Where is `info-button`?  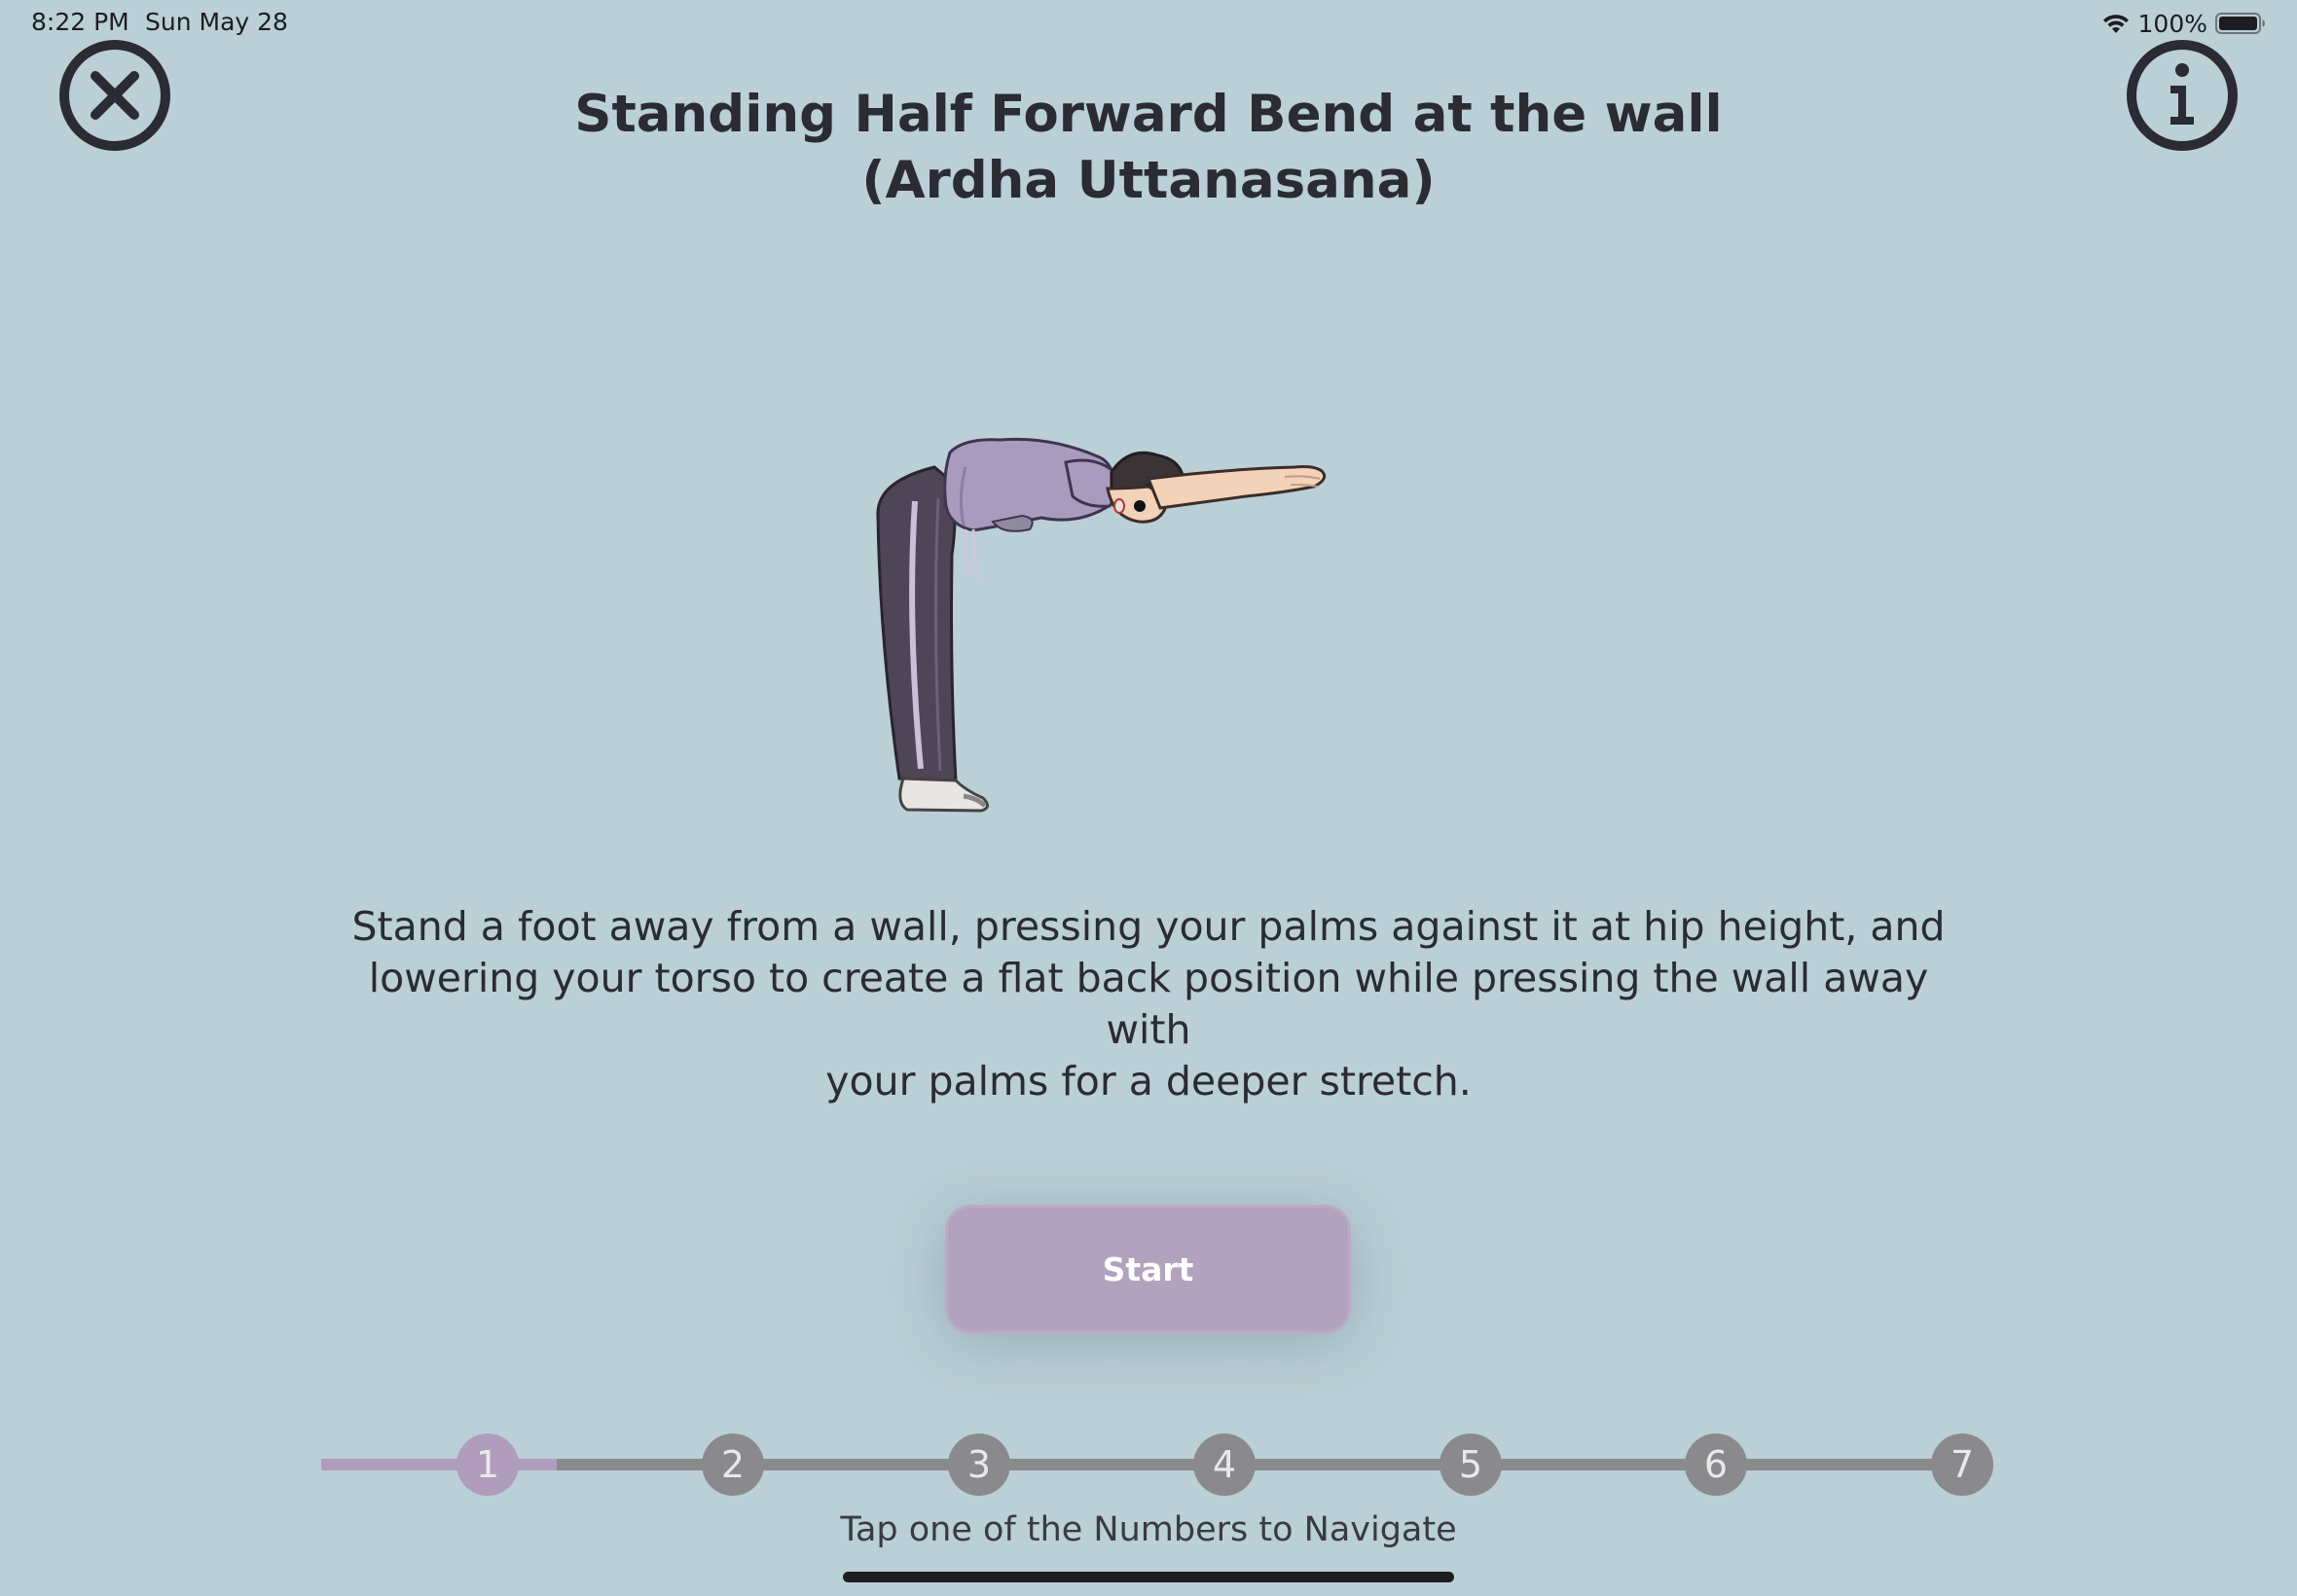 info-button is located at coordinates (2182, 95).